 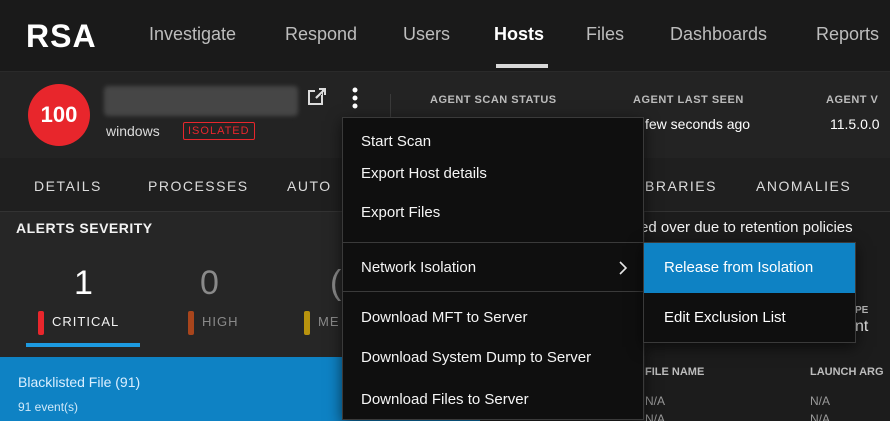 I want to click on nav-respond: Respond, so click(x=321, y=34).